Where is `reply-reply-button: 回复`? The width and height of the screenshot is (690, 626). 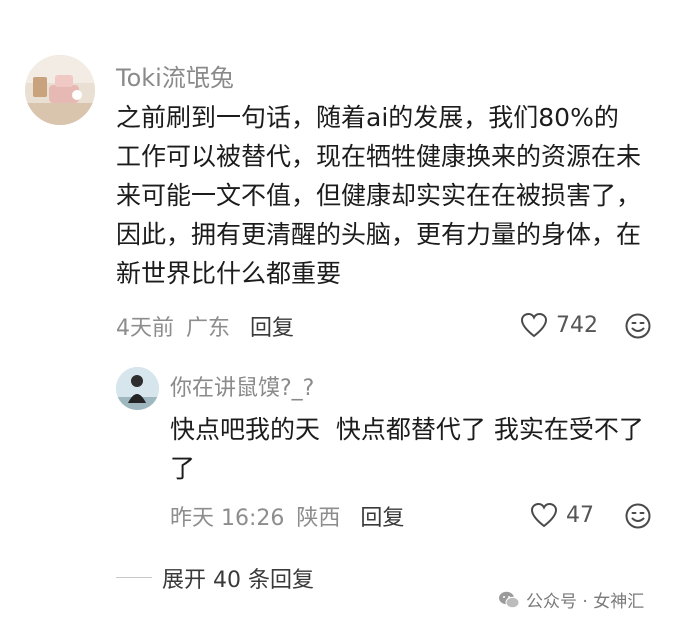
reply-reply-button: 回复 is located at coordinates (382, 516).